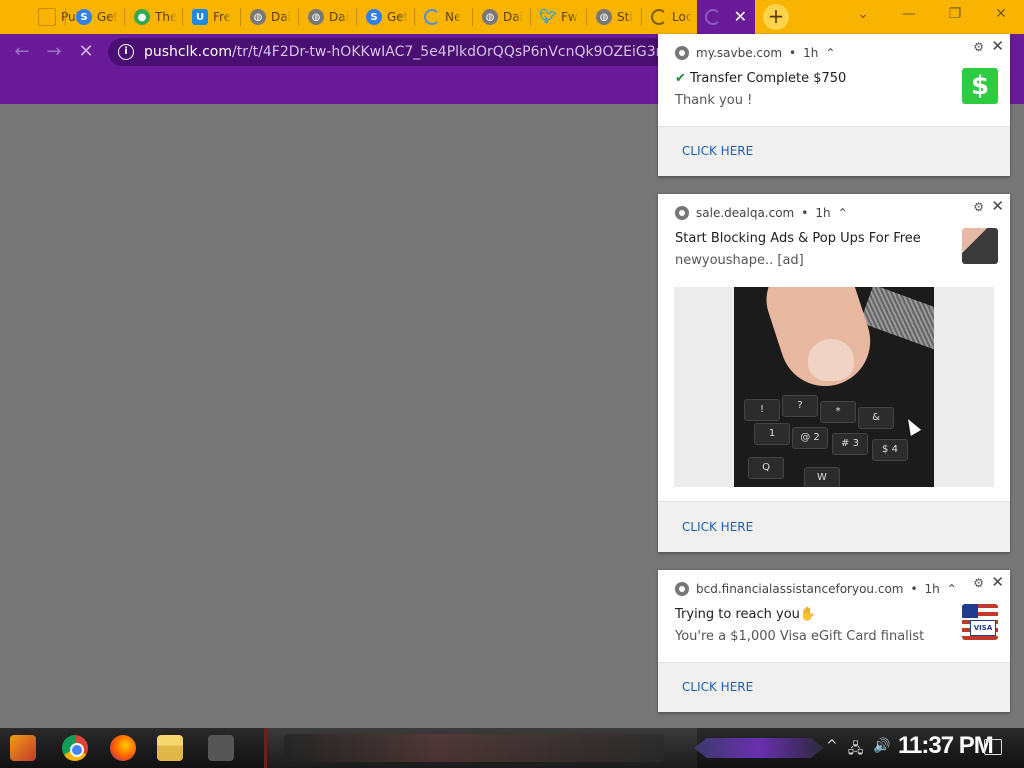  I want to click on tab-search-chevron-icon: ⌄, so click(863, 16).